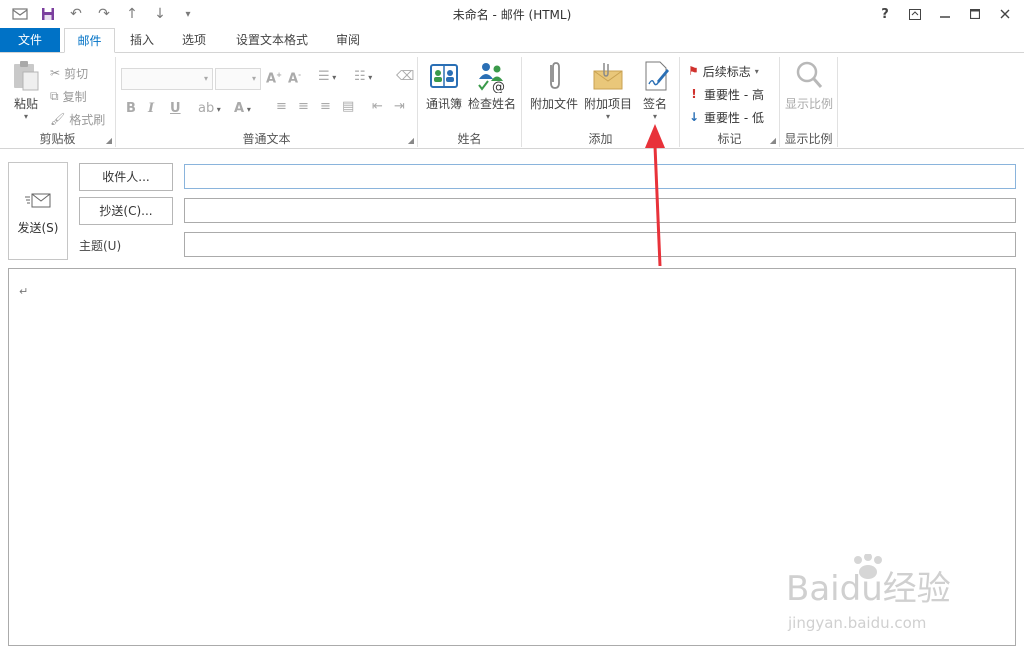 The height and width of the screenshot is (655, 1024). I want to click on signature-icon, so click(655, 76).